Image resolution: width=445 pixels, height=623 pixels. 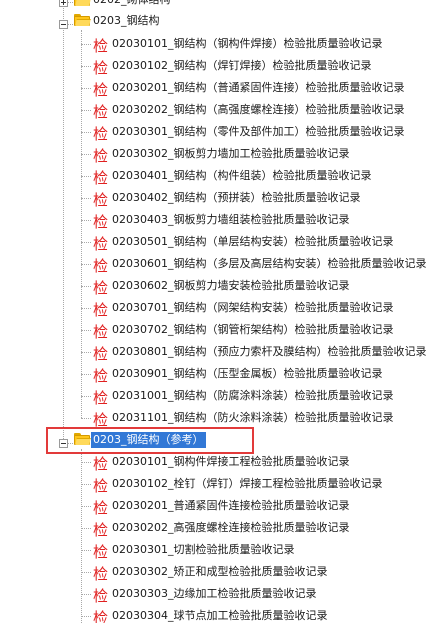 I want to click on highlight-annotation-box, so click(x=150, y=440).